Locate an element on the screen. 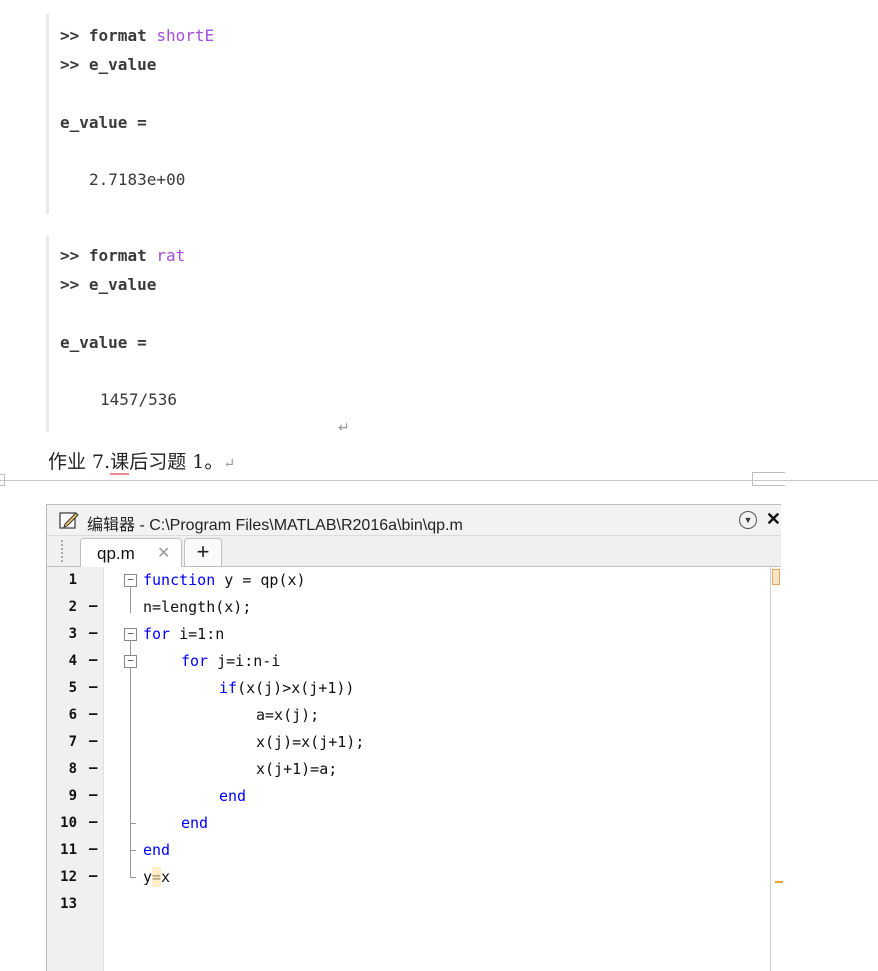 This screenshot has width=878, height=971. line-number: 9 is located at coordinates (72, 796).